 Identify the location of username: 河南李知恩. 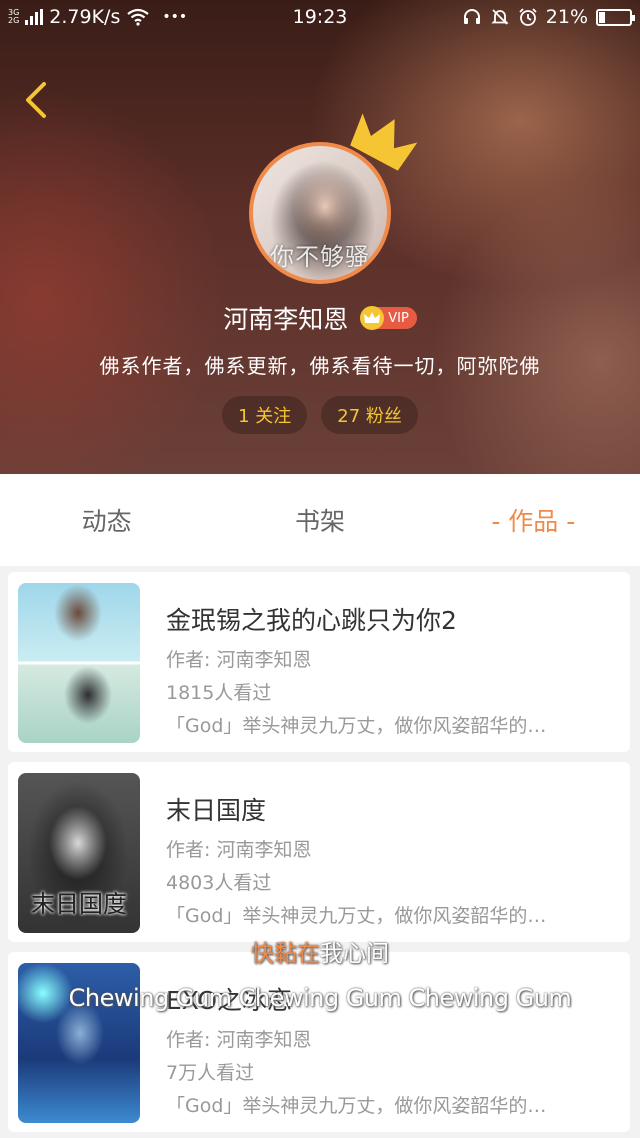
(286, 319).